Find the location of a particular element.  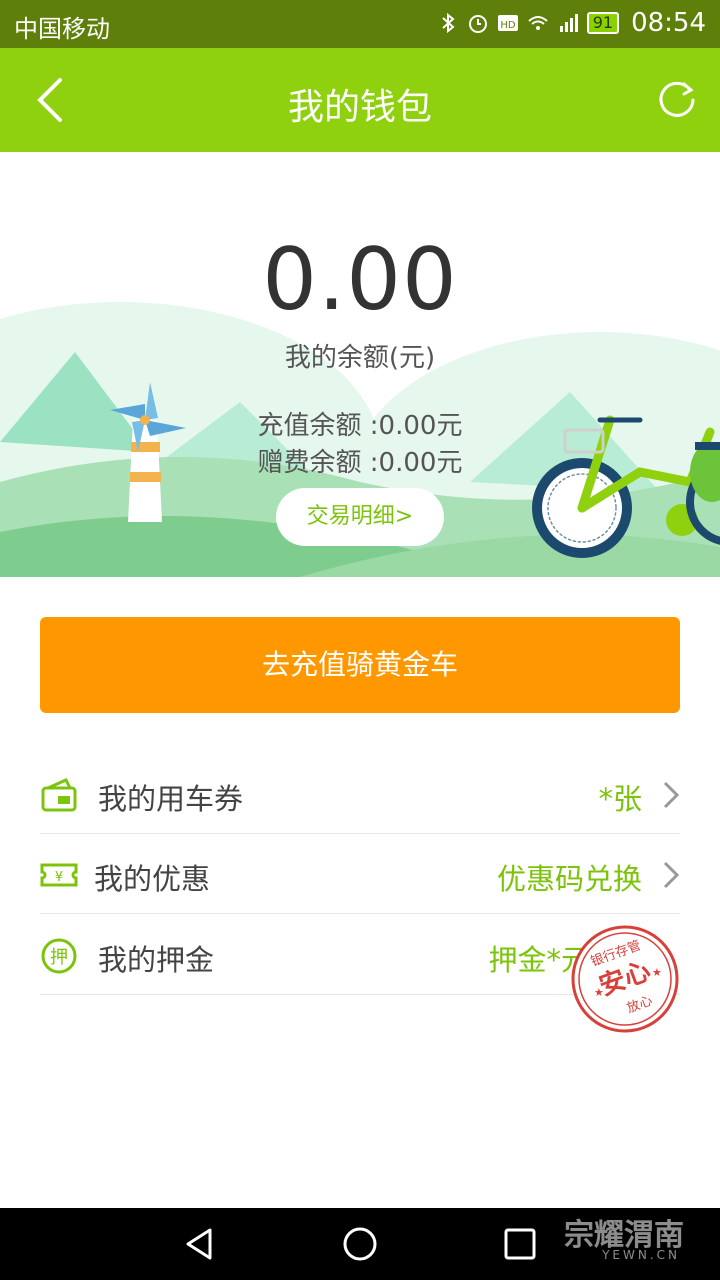

nav-back-icon is located at coordinates (200, 1244).